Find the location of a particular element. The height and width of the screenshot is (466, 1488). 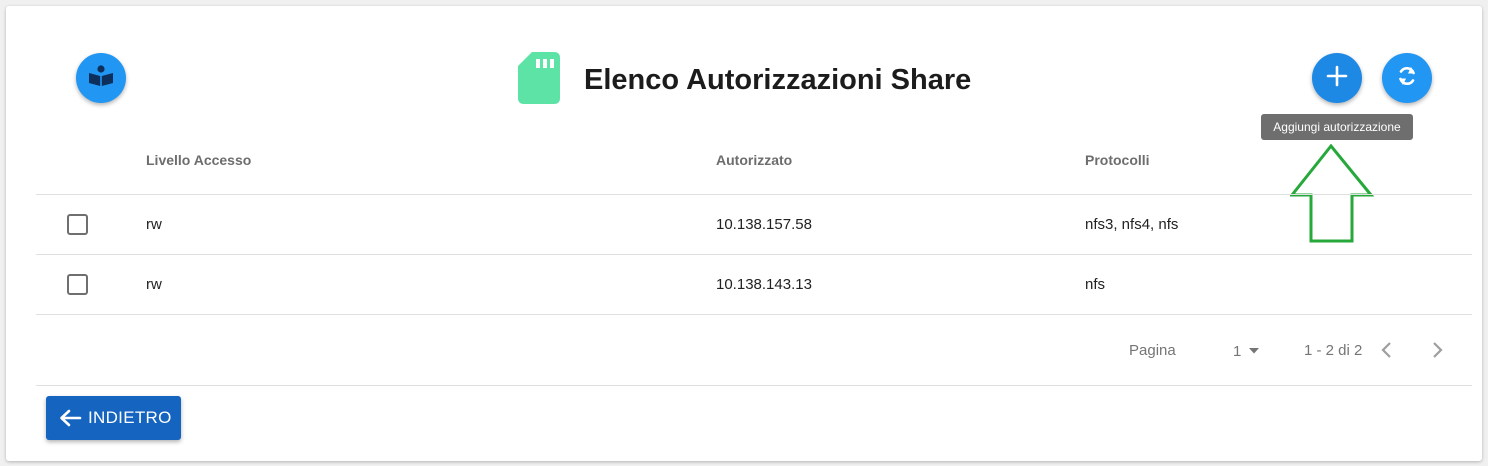

arrow-up-outline-icon is located at coordinates (1331, 196).